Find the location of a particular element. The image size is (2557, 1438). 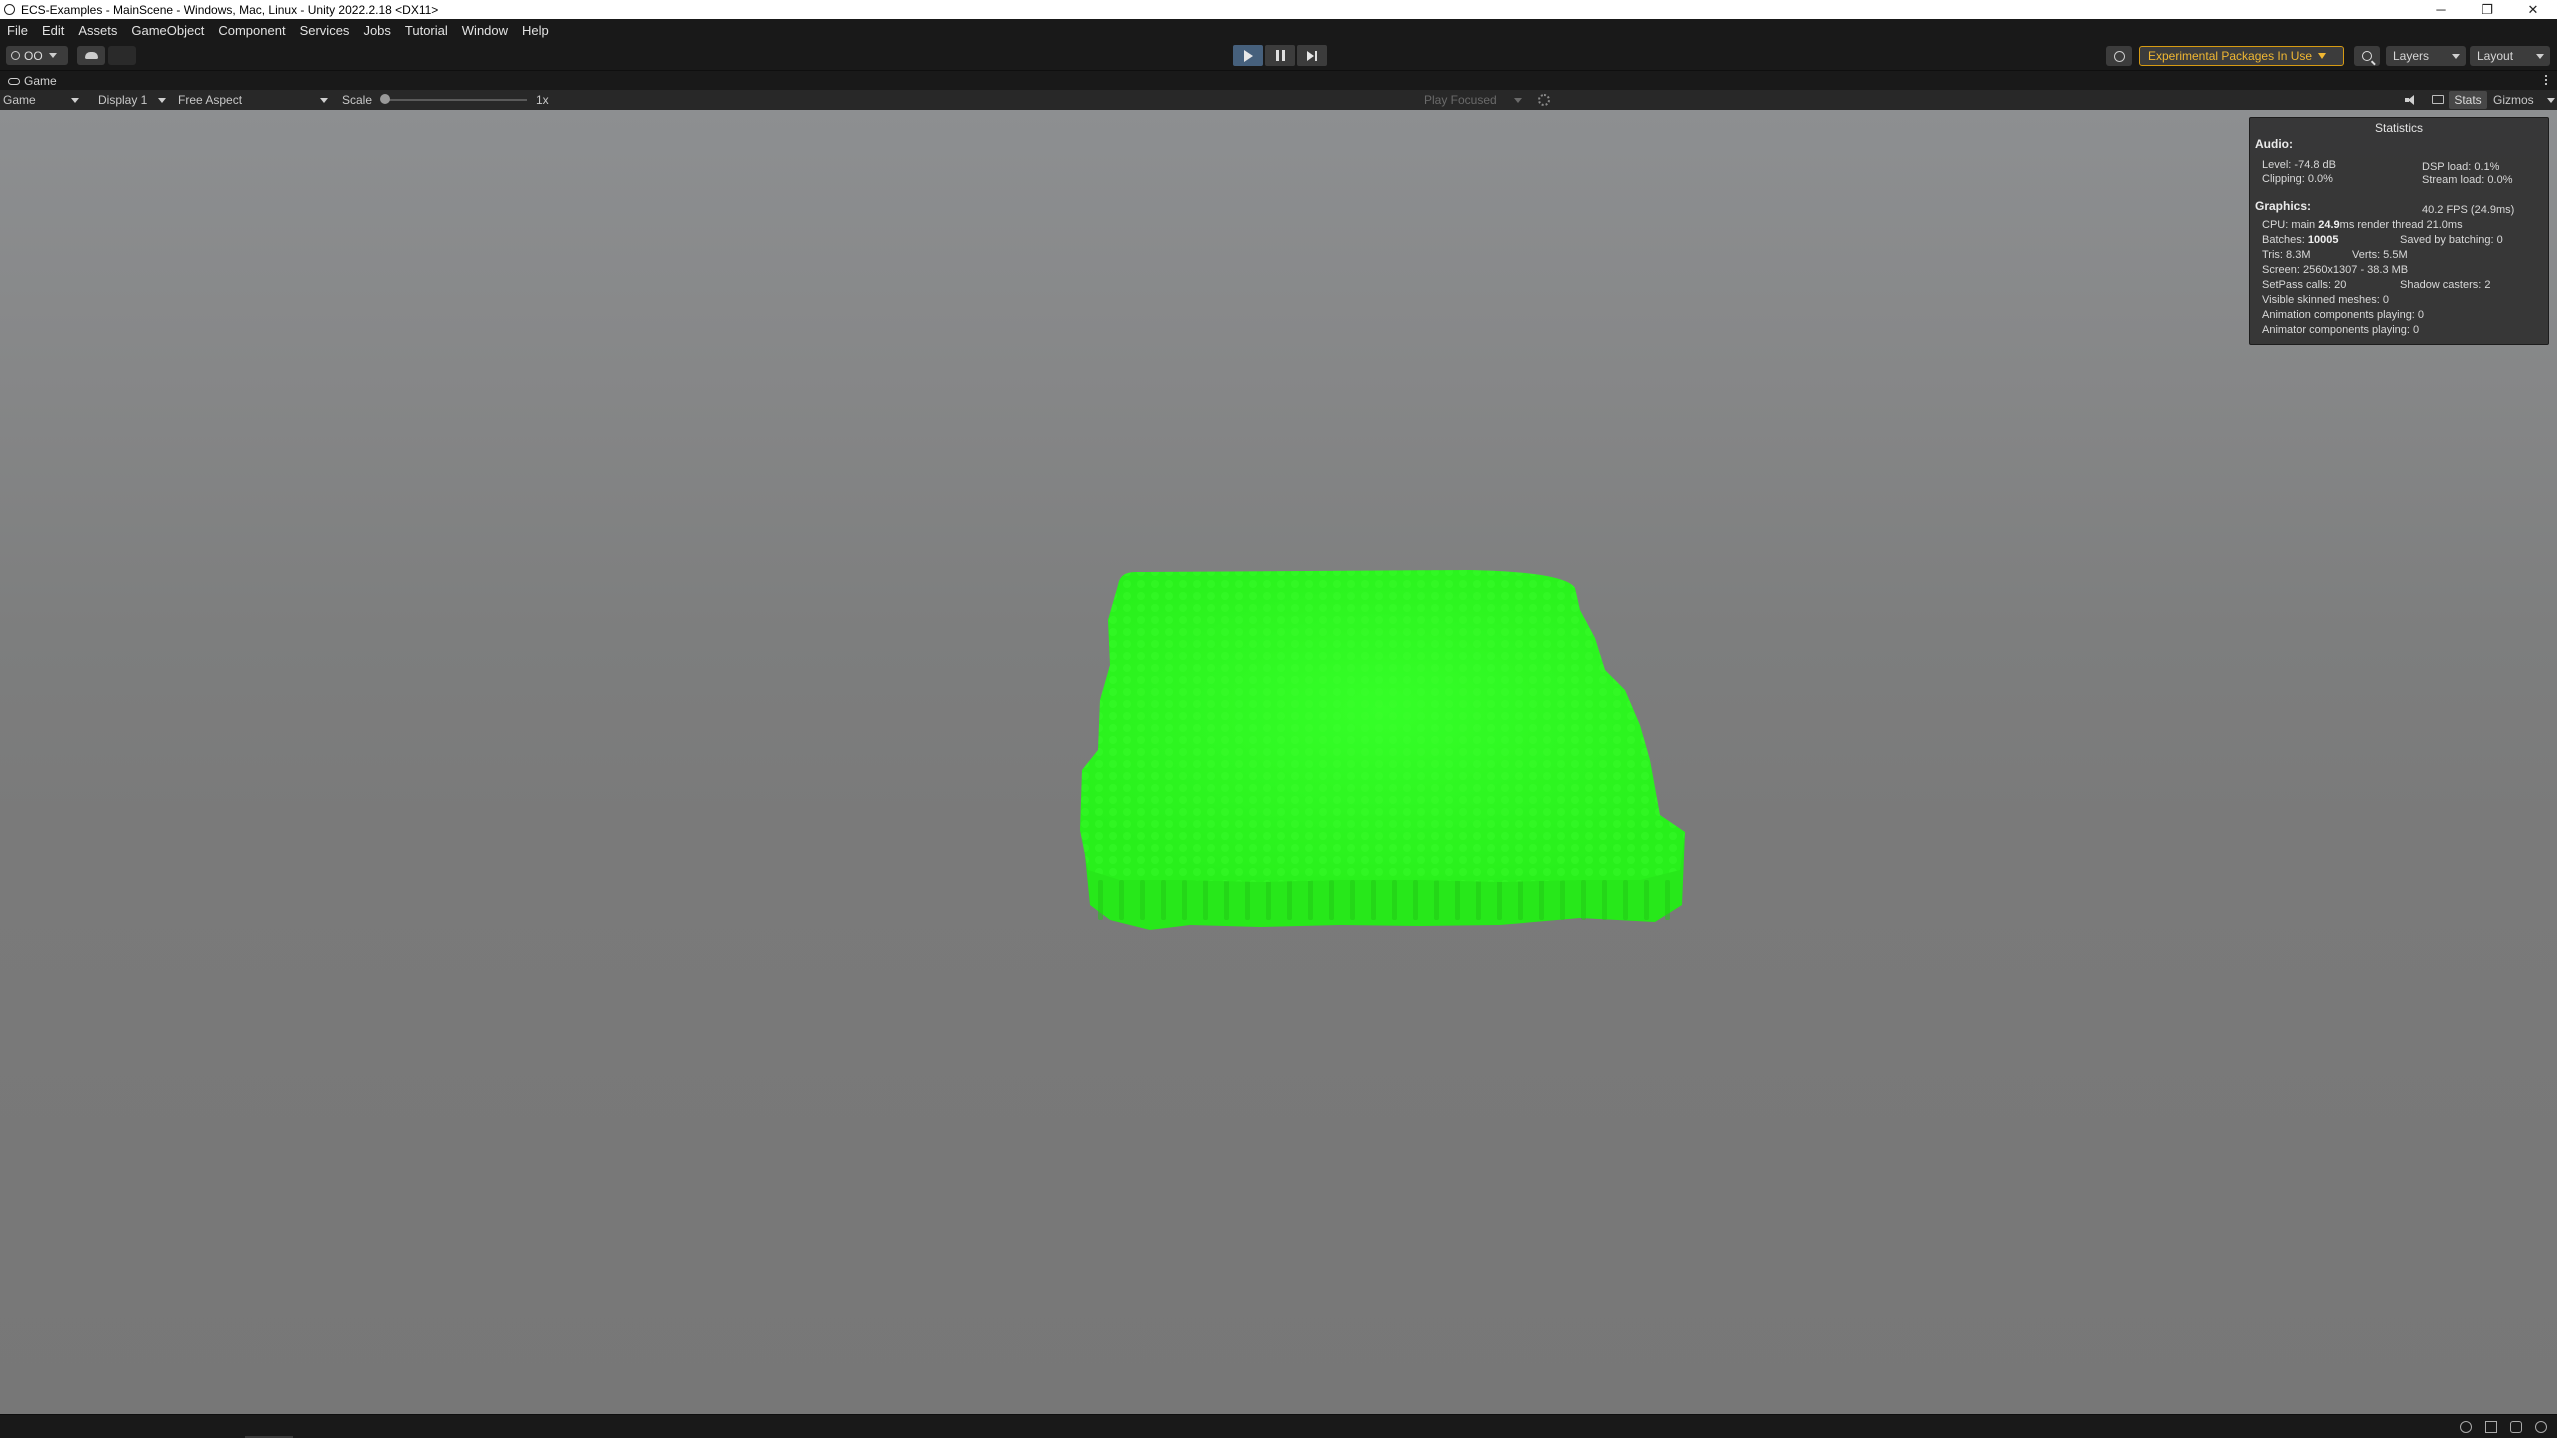

batches-prefix: Batches: is located at coordinates (2283, 240).